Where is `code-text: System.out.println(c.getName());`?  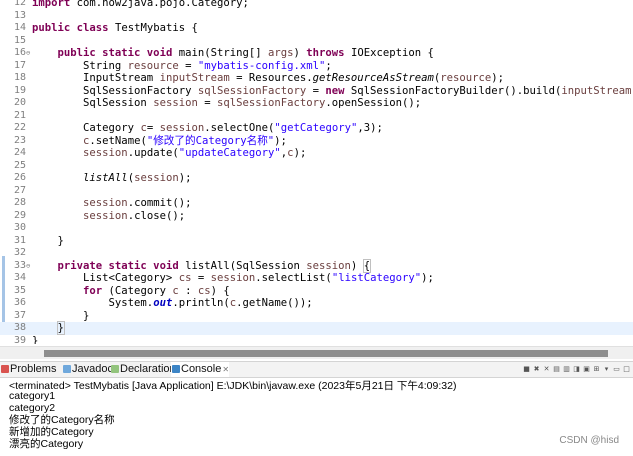
code-text: System.out.println(c.getName()); is located at coordinates (172, 303).